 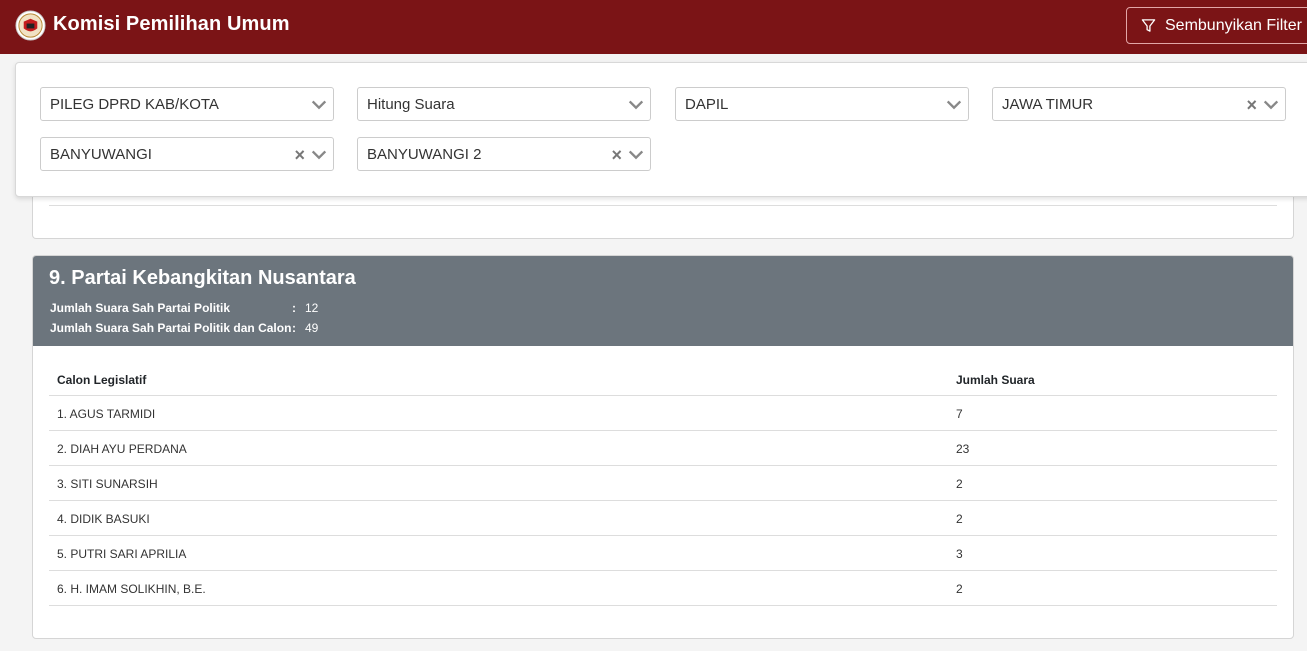 What do you see at coordinates (995, 380) in the screenshot?
I see `column-header-votes: Jumlah Suara` at bounding box center [995, 380].